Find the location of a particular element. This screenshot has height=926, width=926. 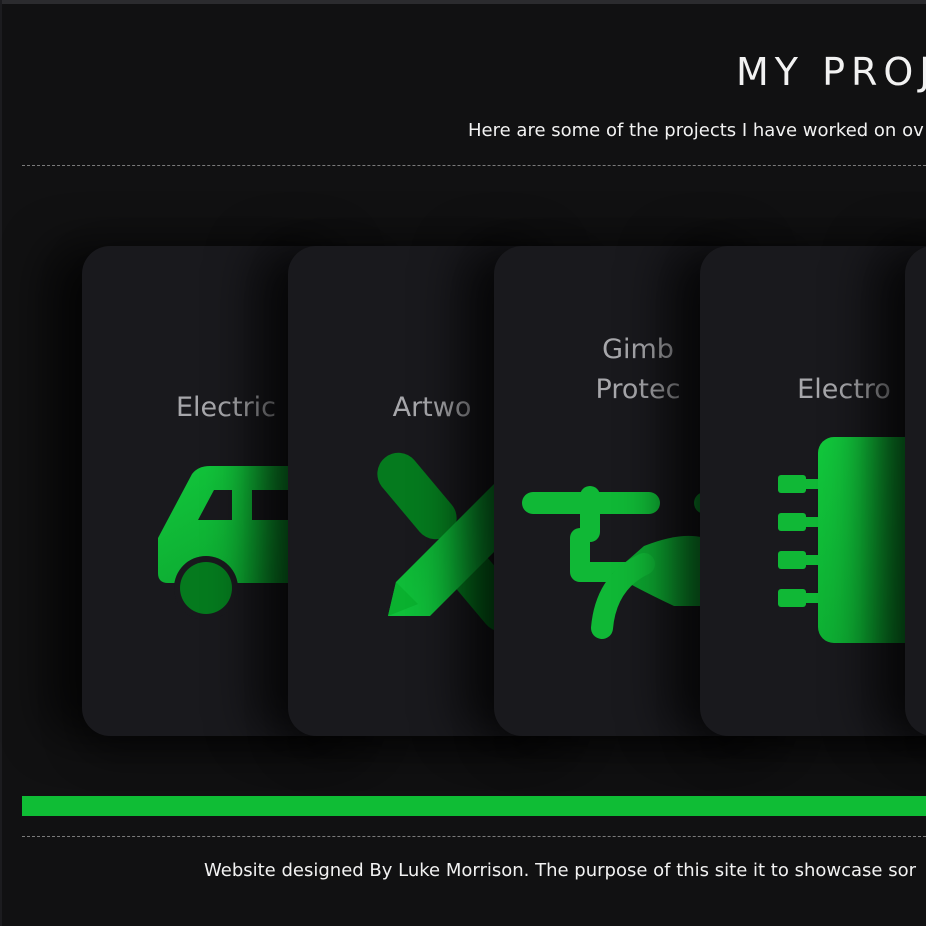

project-card-partial is located at coordinates (915, 491).